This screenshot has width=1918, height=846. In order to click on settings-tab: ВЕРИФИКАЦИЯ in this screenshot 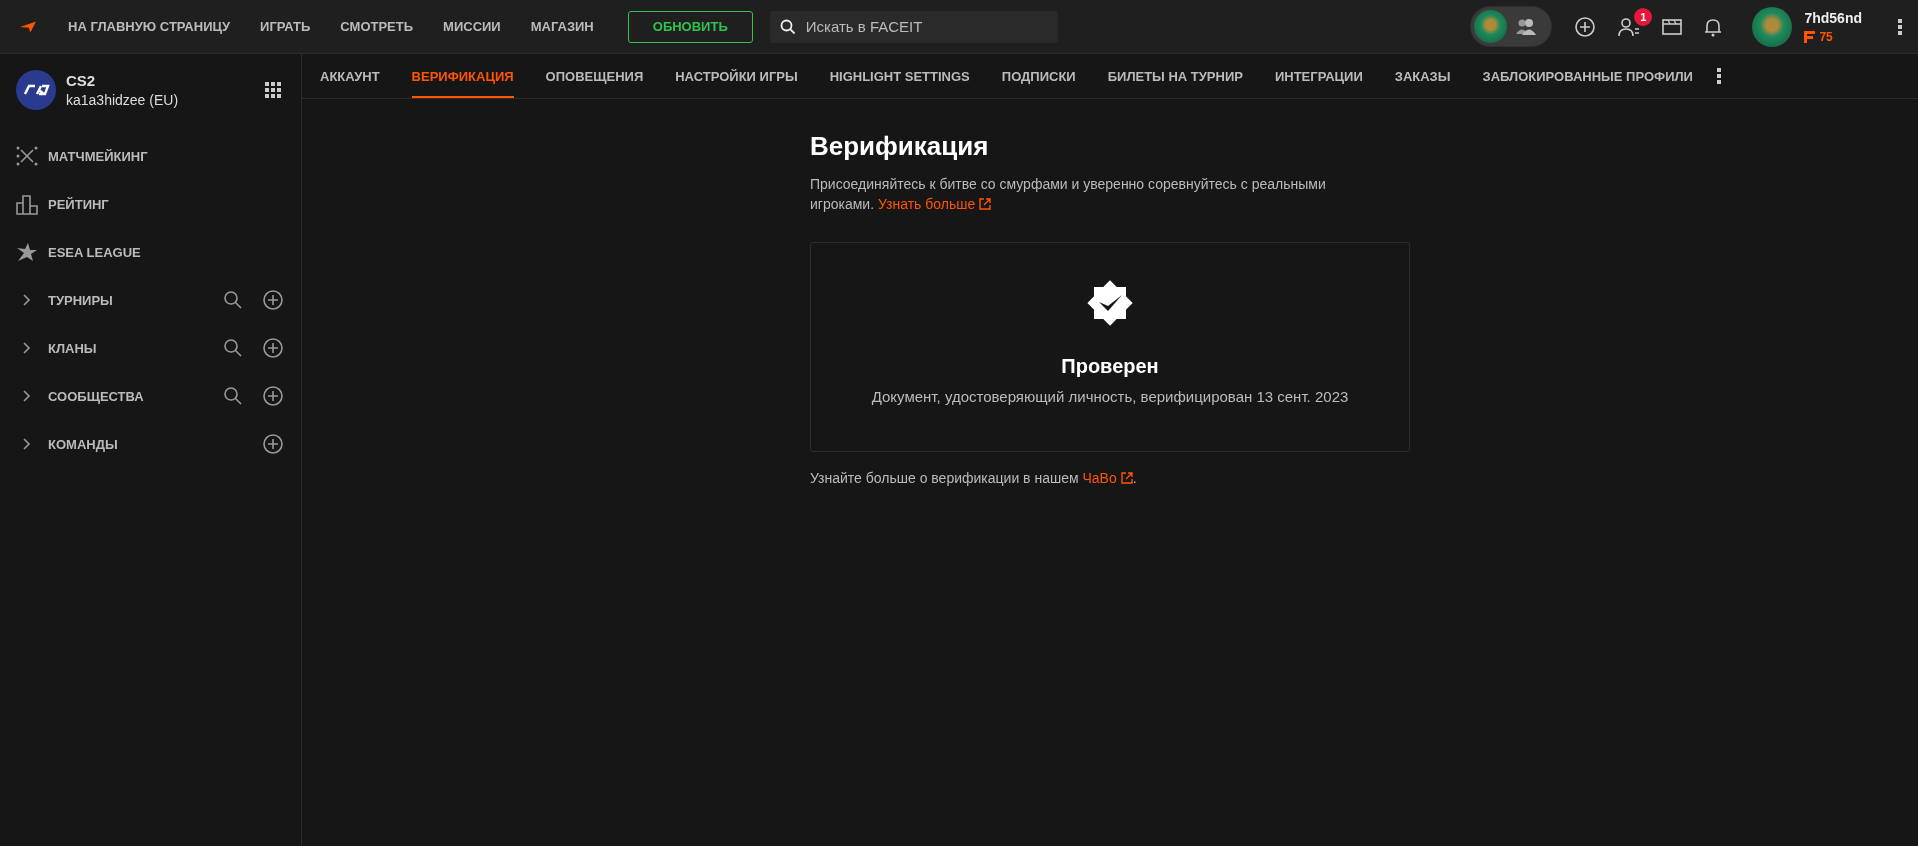, I will do `click(462, 76)`.